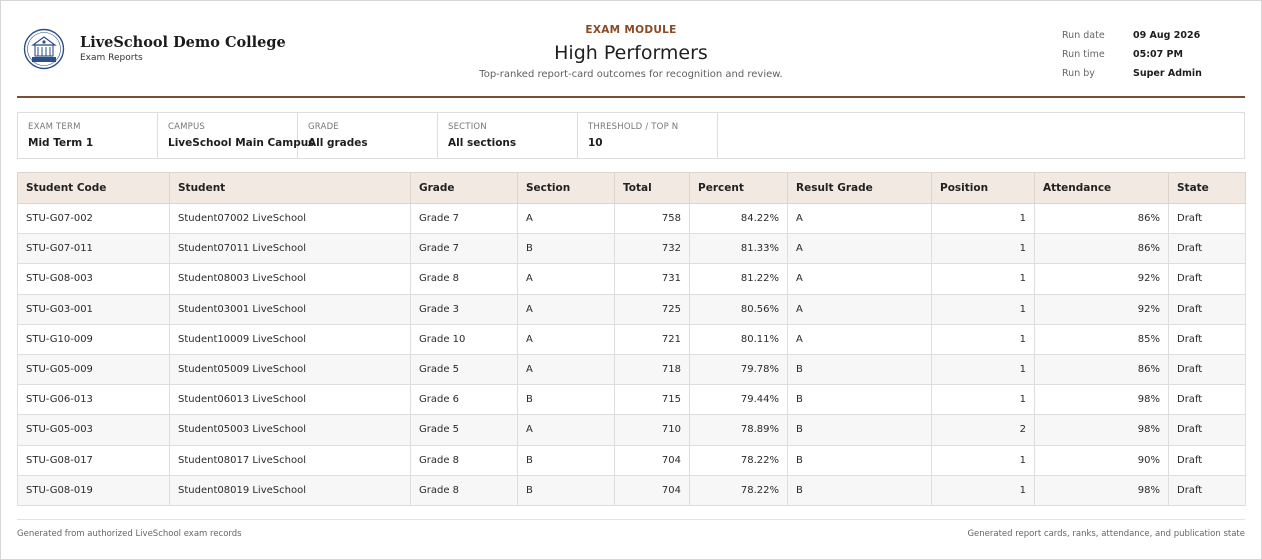  I want to click on run-time-label: Run time, so click(1083, 54).